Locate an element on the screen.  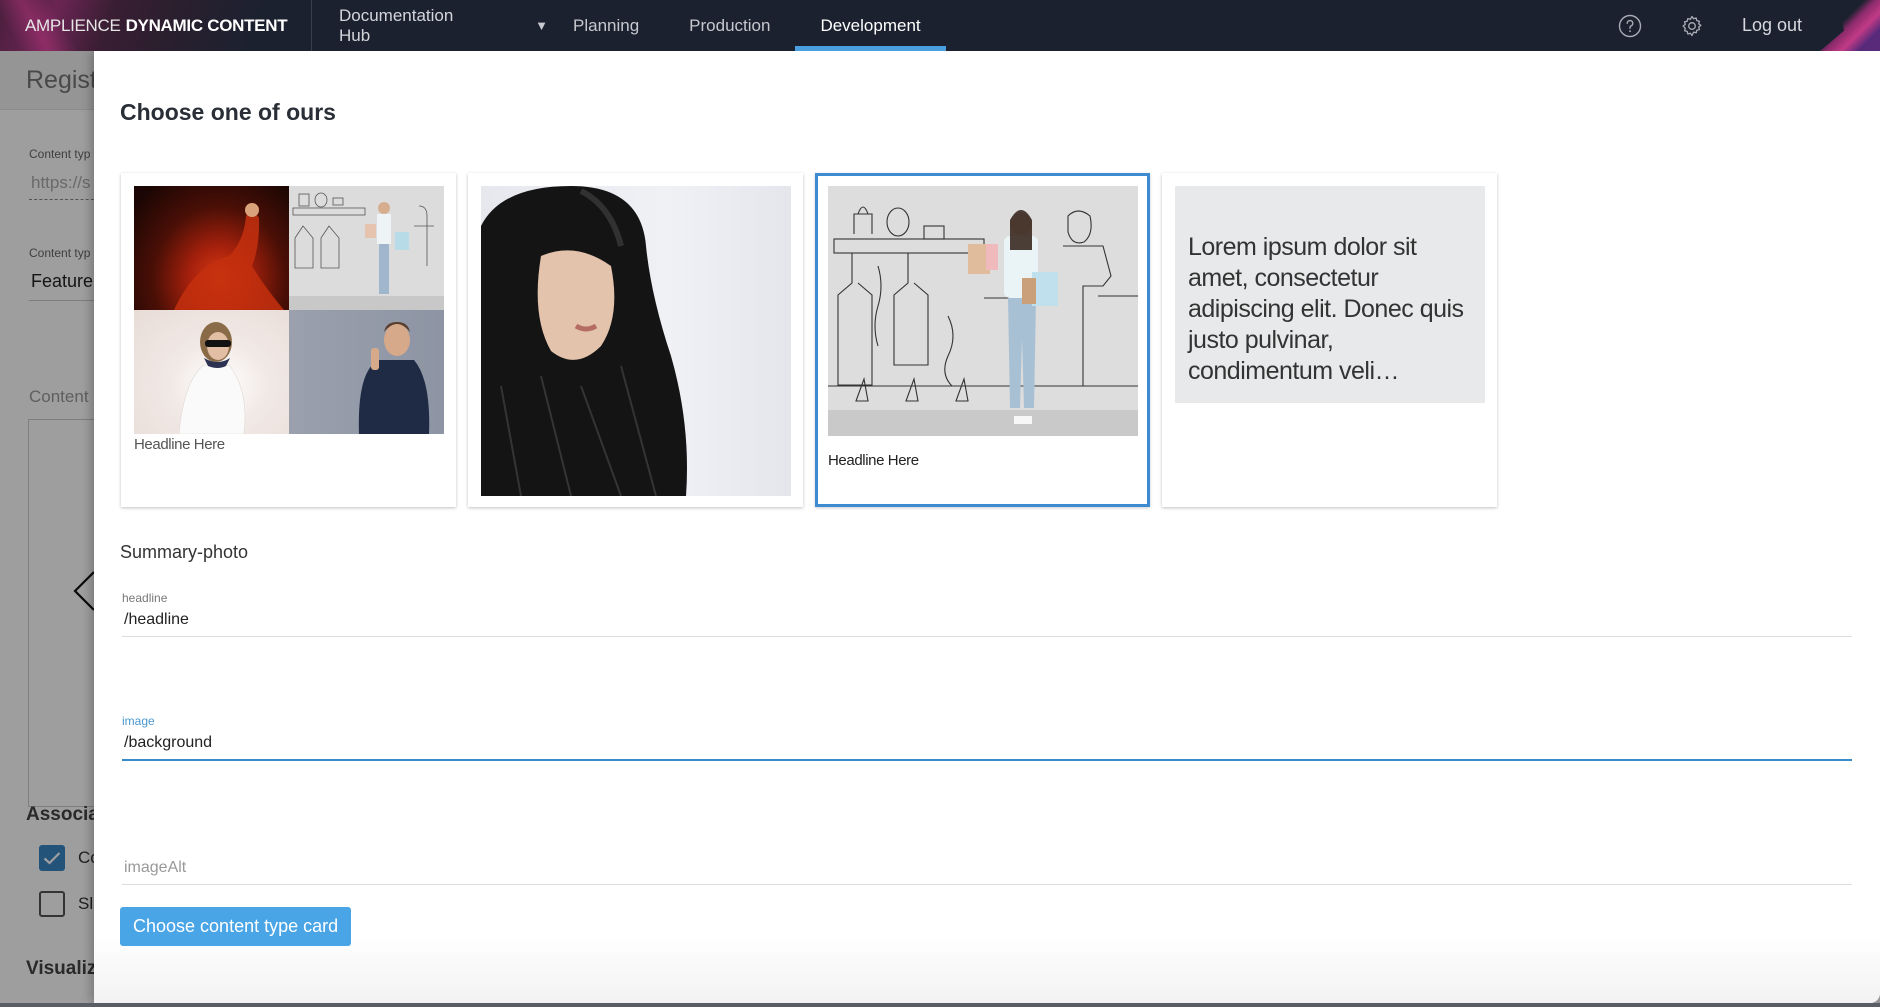
brand-logo: AMPLIENCE DYNAMIC CONTENT is located at coordinates (156, 25).